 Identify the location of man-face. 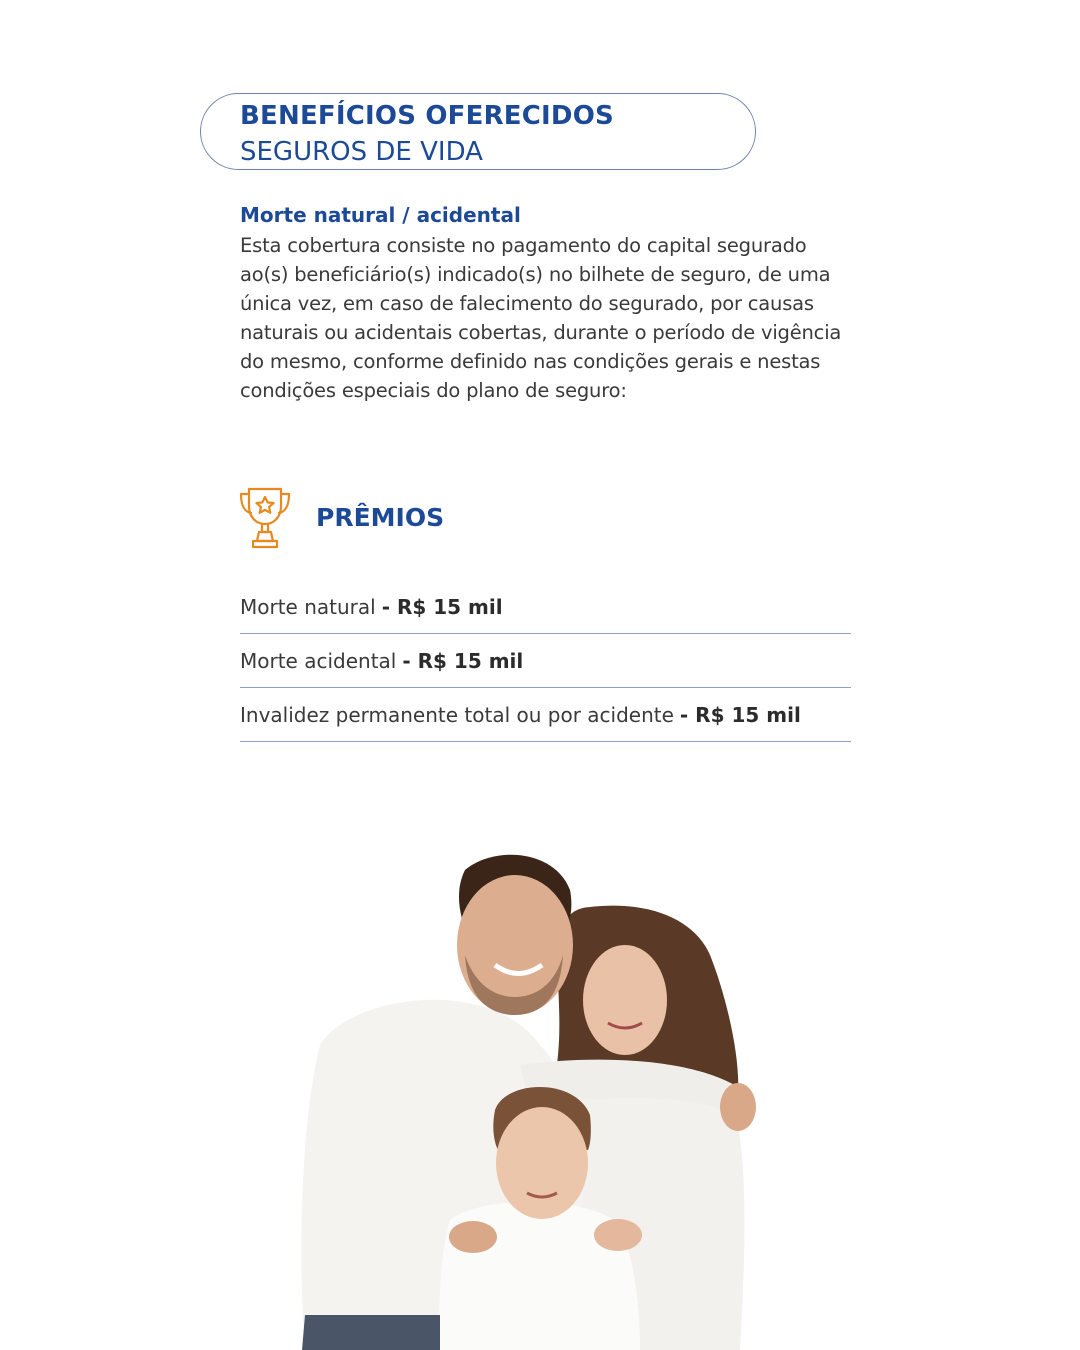
(515, 945).